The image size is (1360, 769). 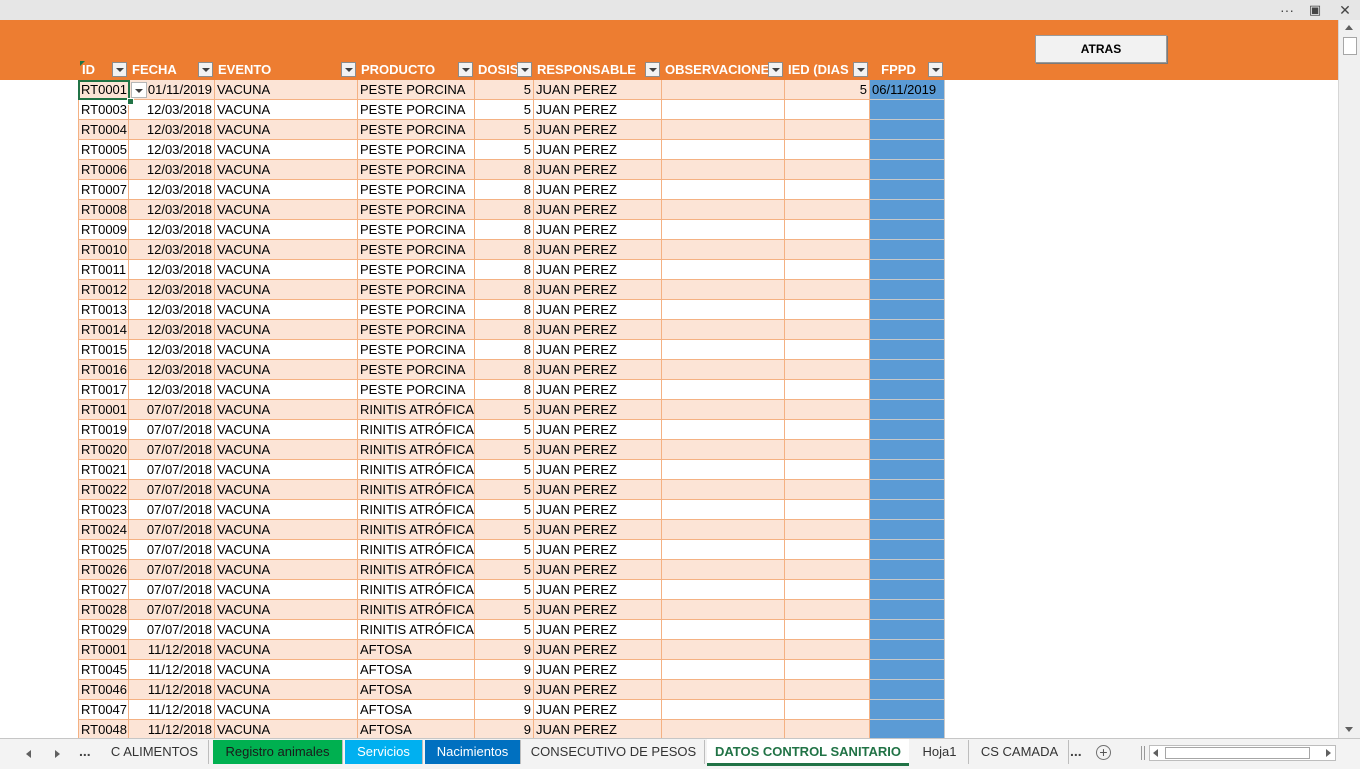 What do you see at coordinates (104, 110) in the screenshot?
I see `cell-id: RT0003` at bounding box center [104, 110].